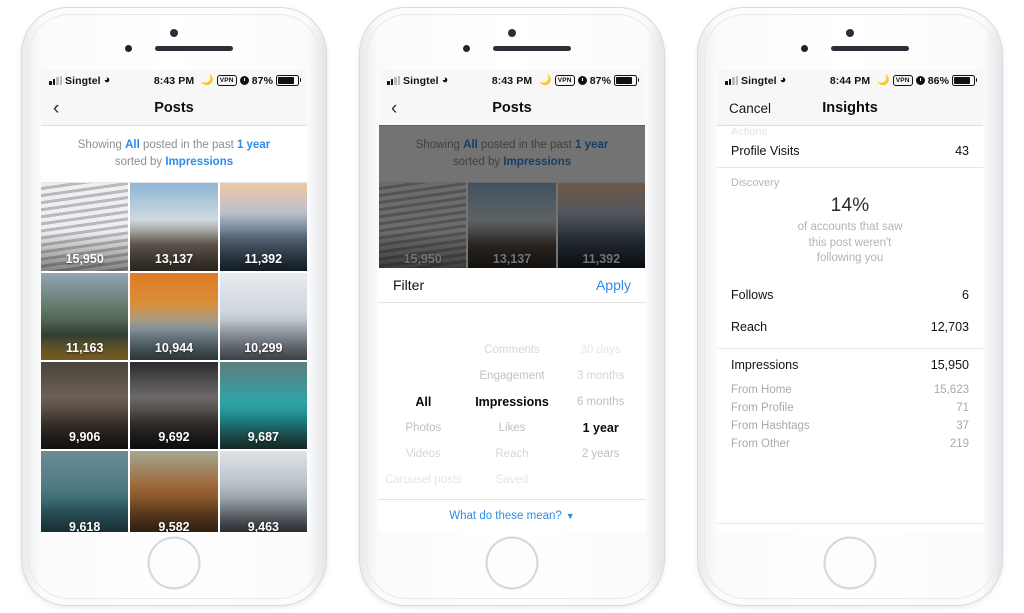 The image size is (1024, 613). I want to click on picker-option: 2 years, so click(601, 454).